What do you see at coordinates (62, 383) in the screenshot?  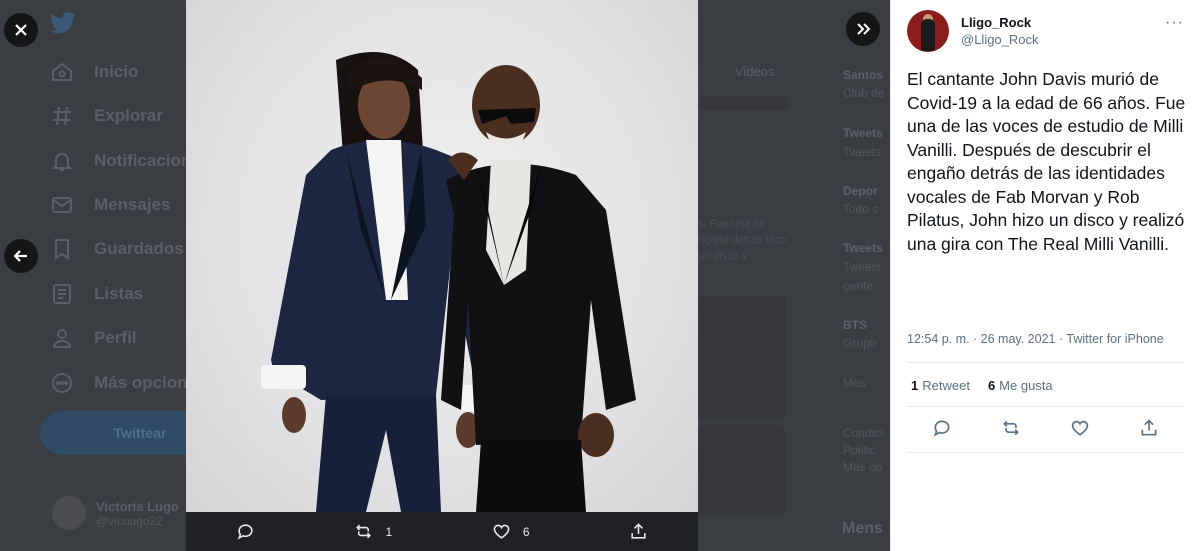 I see `more-icon` at bounding box center [62, 383].